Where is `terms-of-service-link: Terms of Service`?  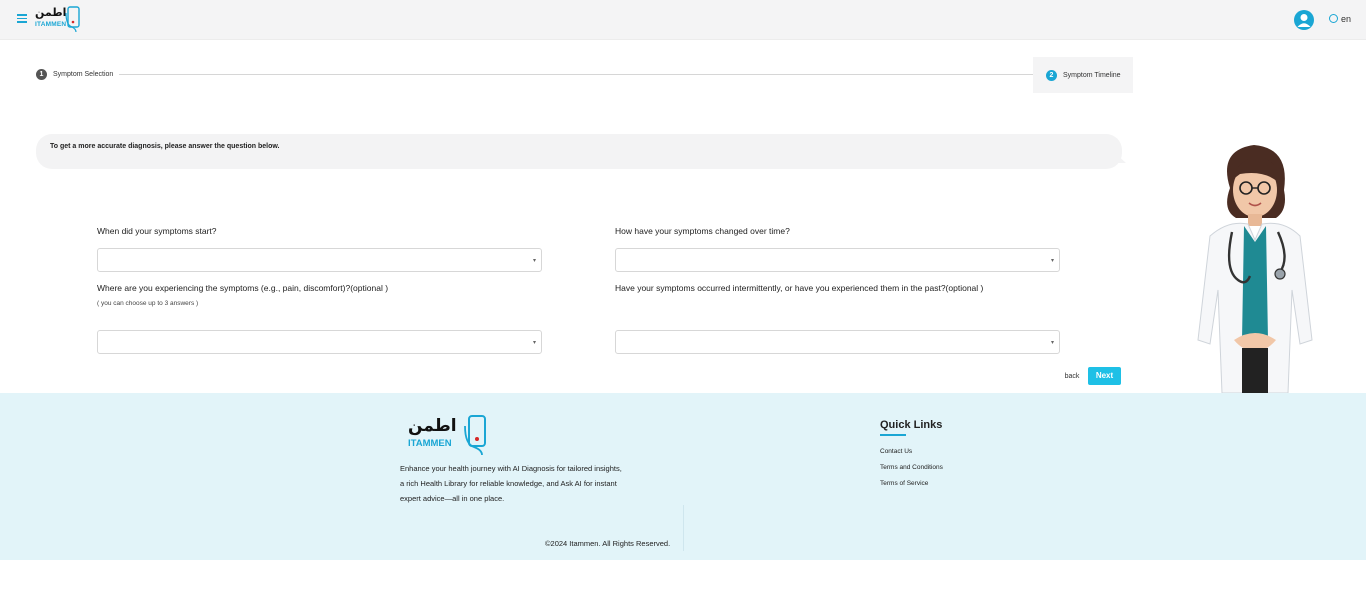
terms-of-service-link: Terms of Service is located at coordinates (904, 483).